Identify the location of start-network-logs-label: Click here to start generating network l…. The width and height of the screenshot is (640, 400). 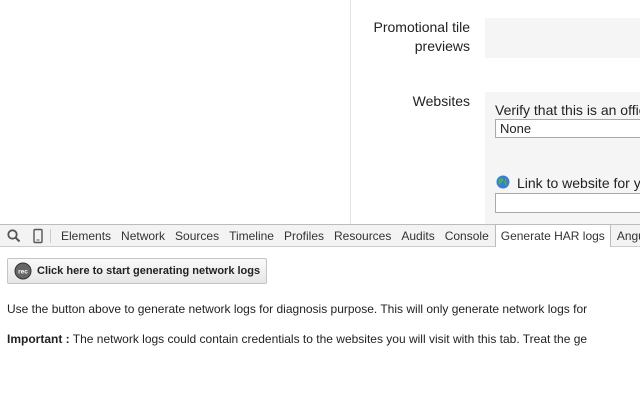
(149, 271).